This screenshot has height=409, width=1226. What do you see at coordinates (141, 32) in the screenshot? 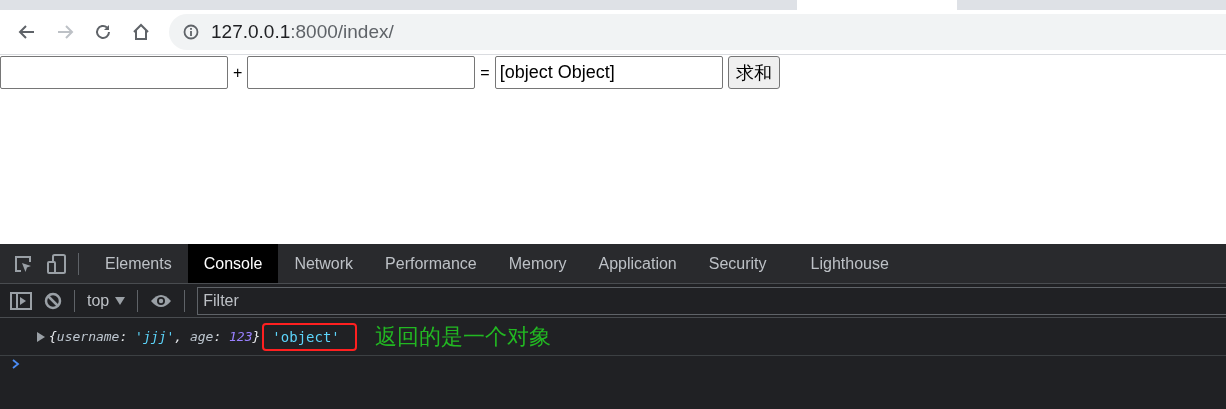
I see `home-icon` at bounding box center [141, 32].